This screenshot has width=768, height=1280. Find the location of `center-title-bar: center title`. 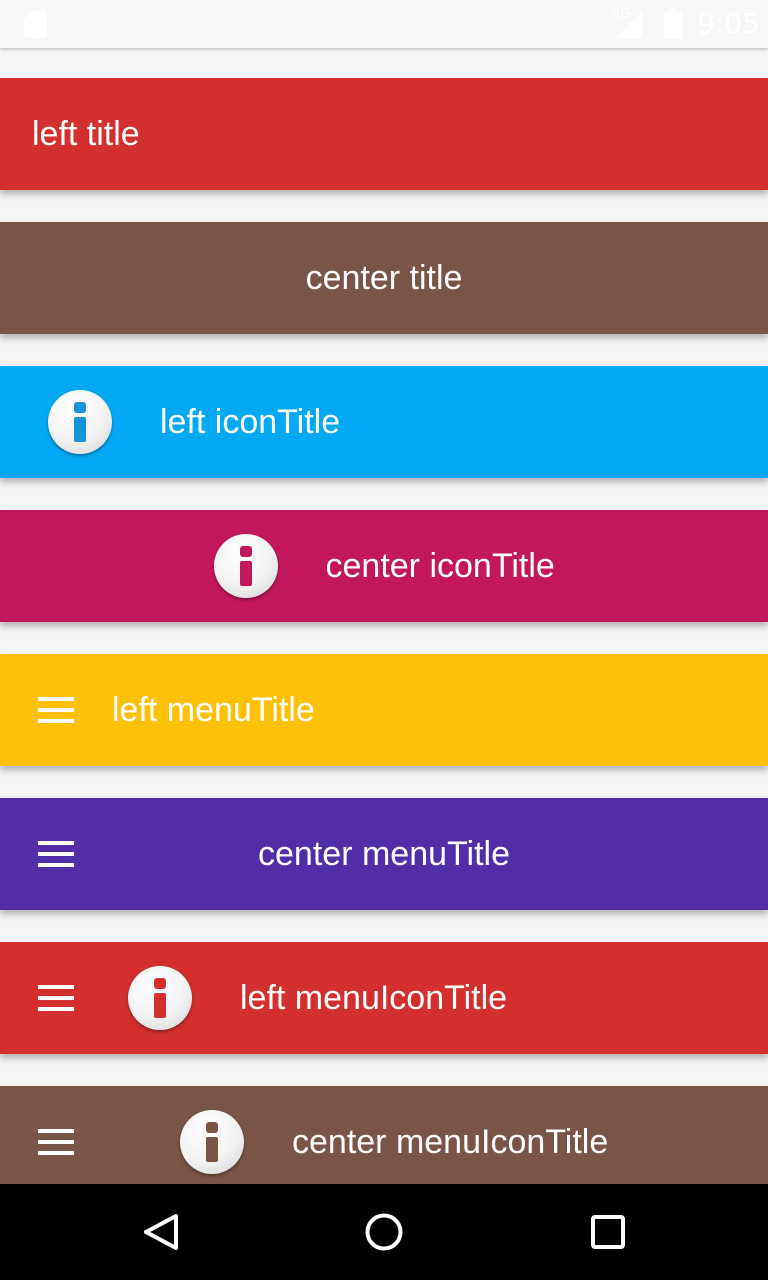

center-title-bar: center title is located at coordinates (384, 278).